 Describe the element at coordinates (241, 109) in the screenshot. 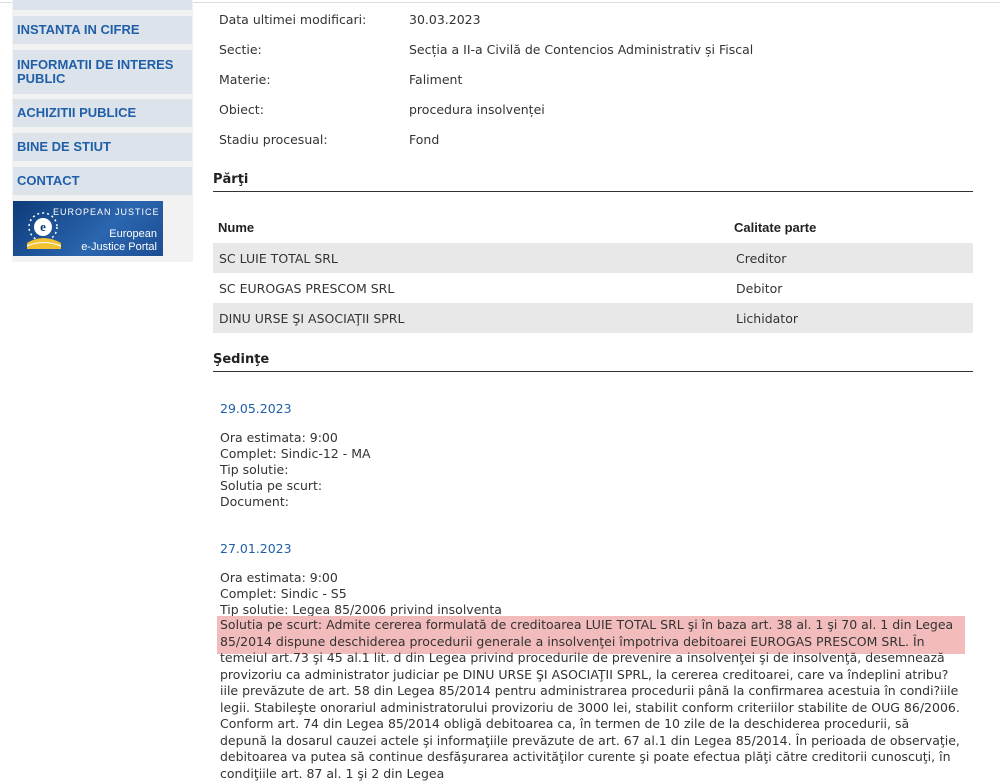

I see `detail-label: Obiect:` at that location.